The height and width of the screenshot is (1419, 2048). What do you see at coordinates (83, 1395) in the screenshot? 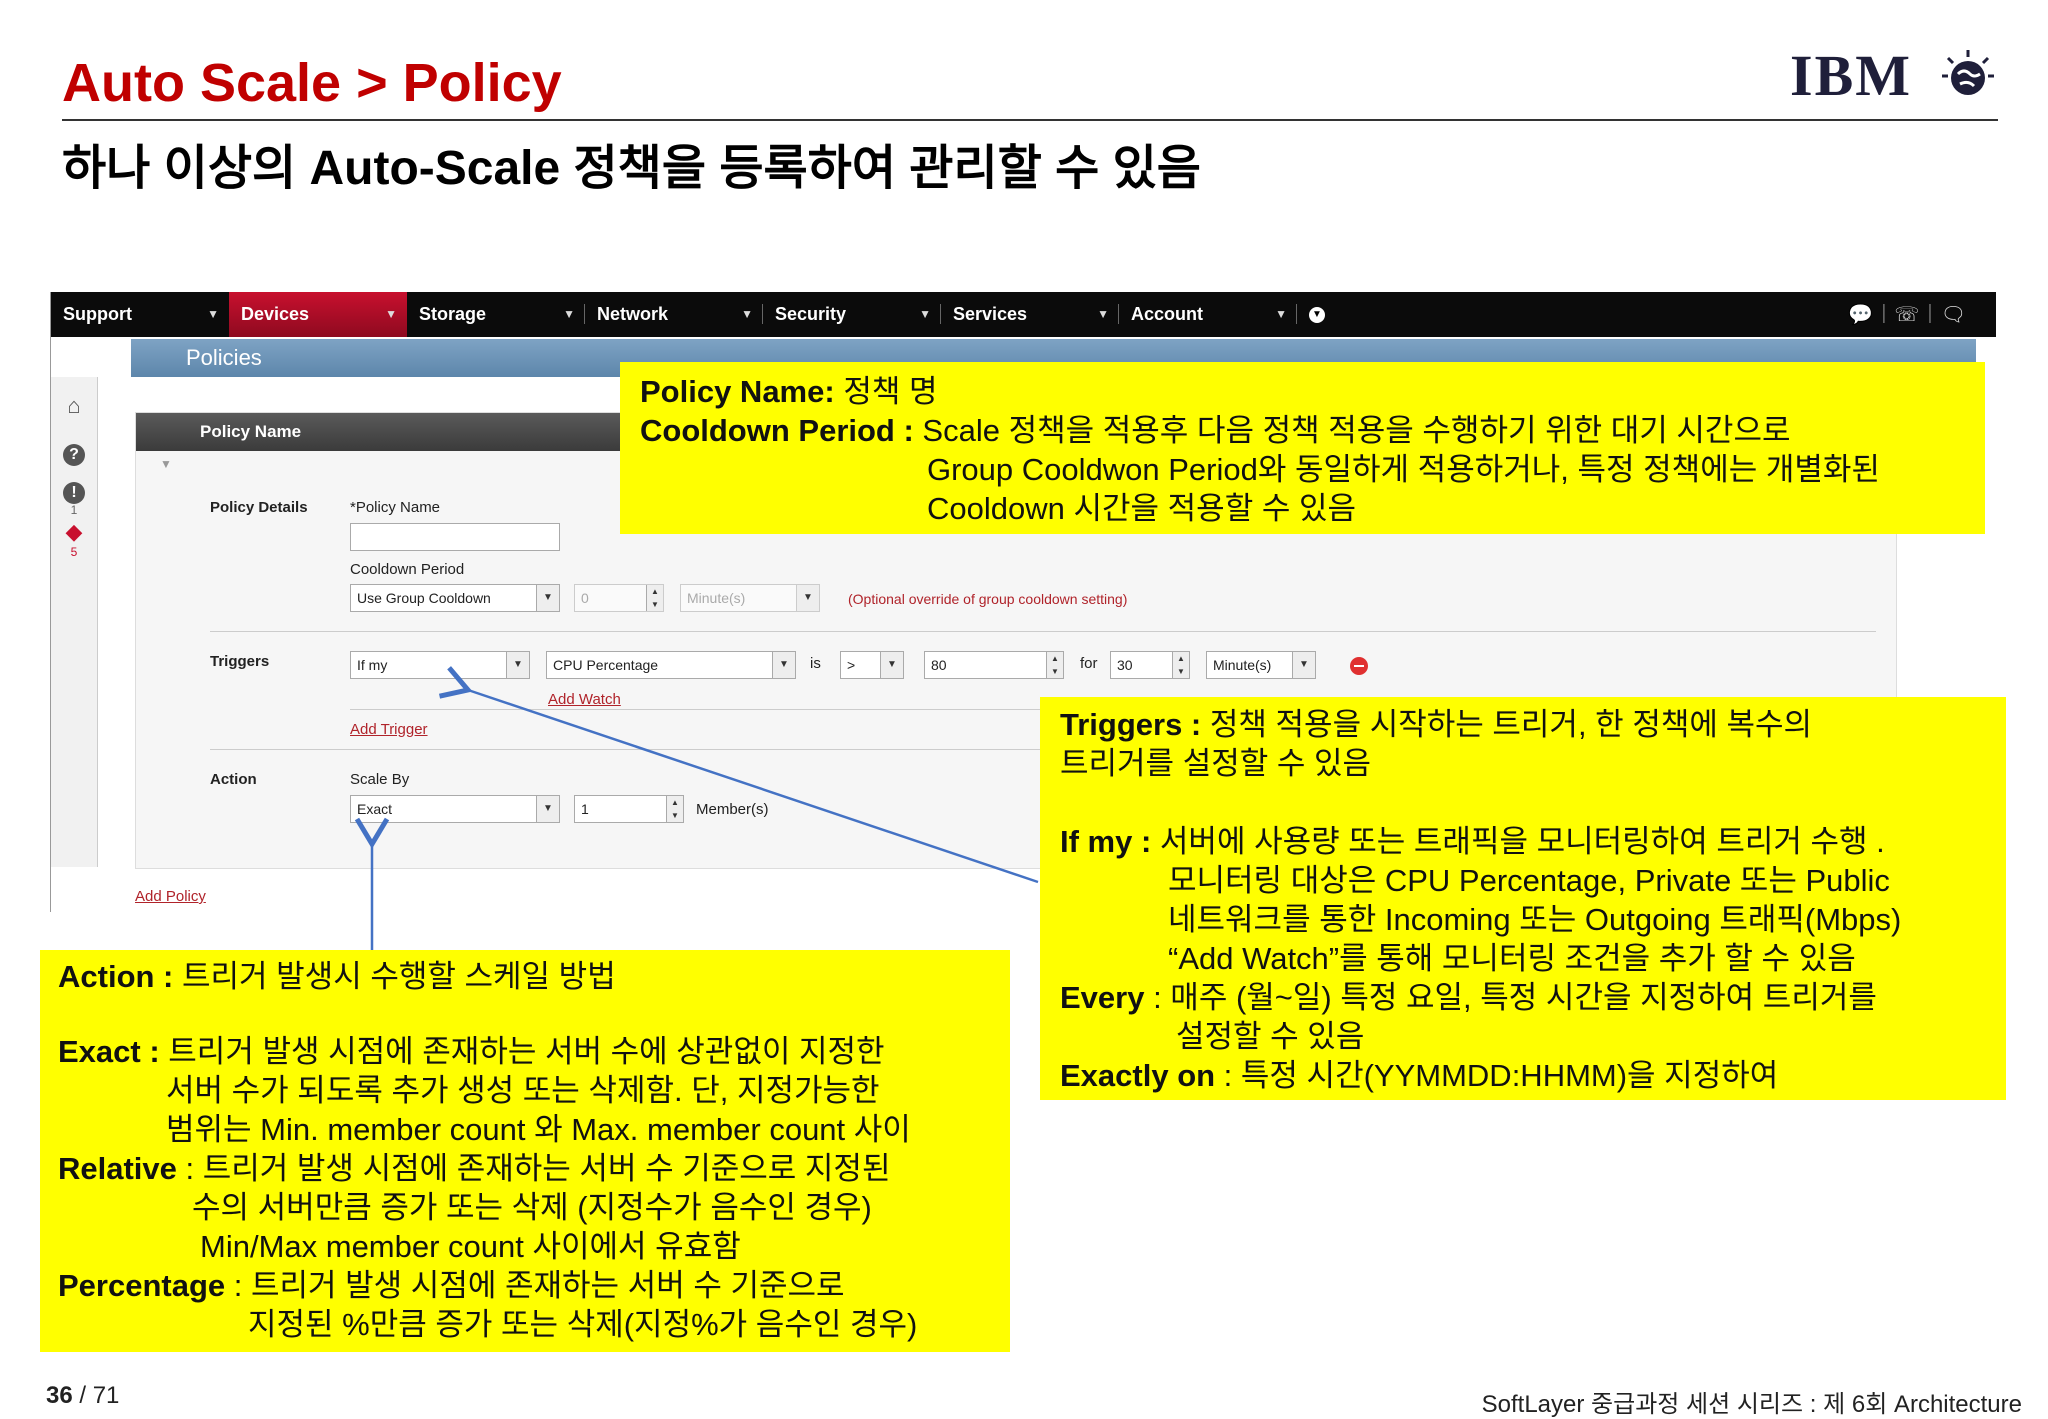
I see `page-number: 36 / 71` at bounding box center [83, 1395].